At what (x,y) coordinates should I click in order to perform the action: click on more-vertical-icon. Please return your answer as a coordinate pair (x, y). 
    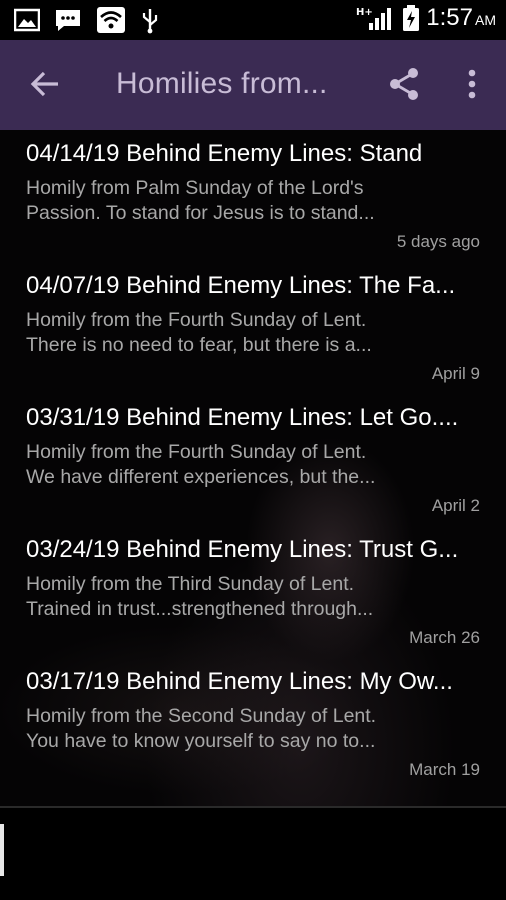
    Looking at the image, I should click on (472, 84).